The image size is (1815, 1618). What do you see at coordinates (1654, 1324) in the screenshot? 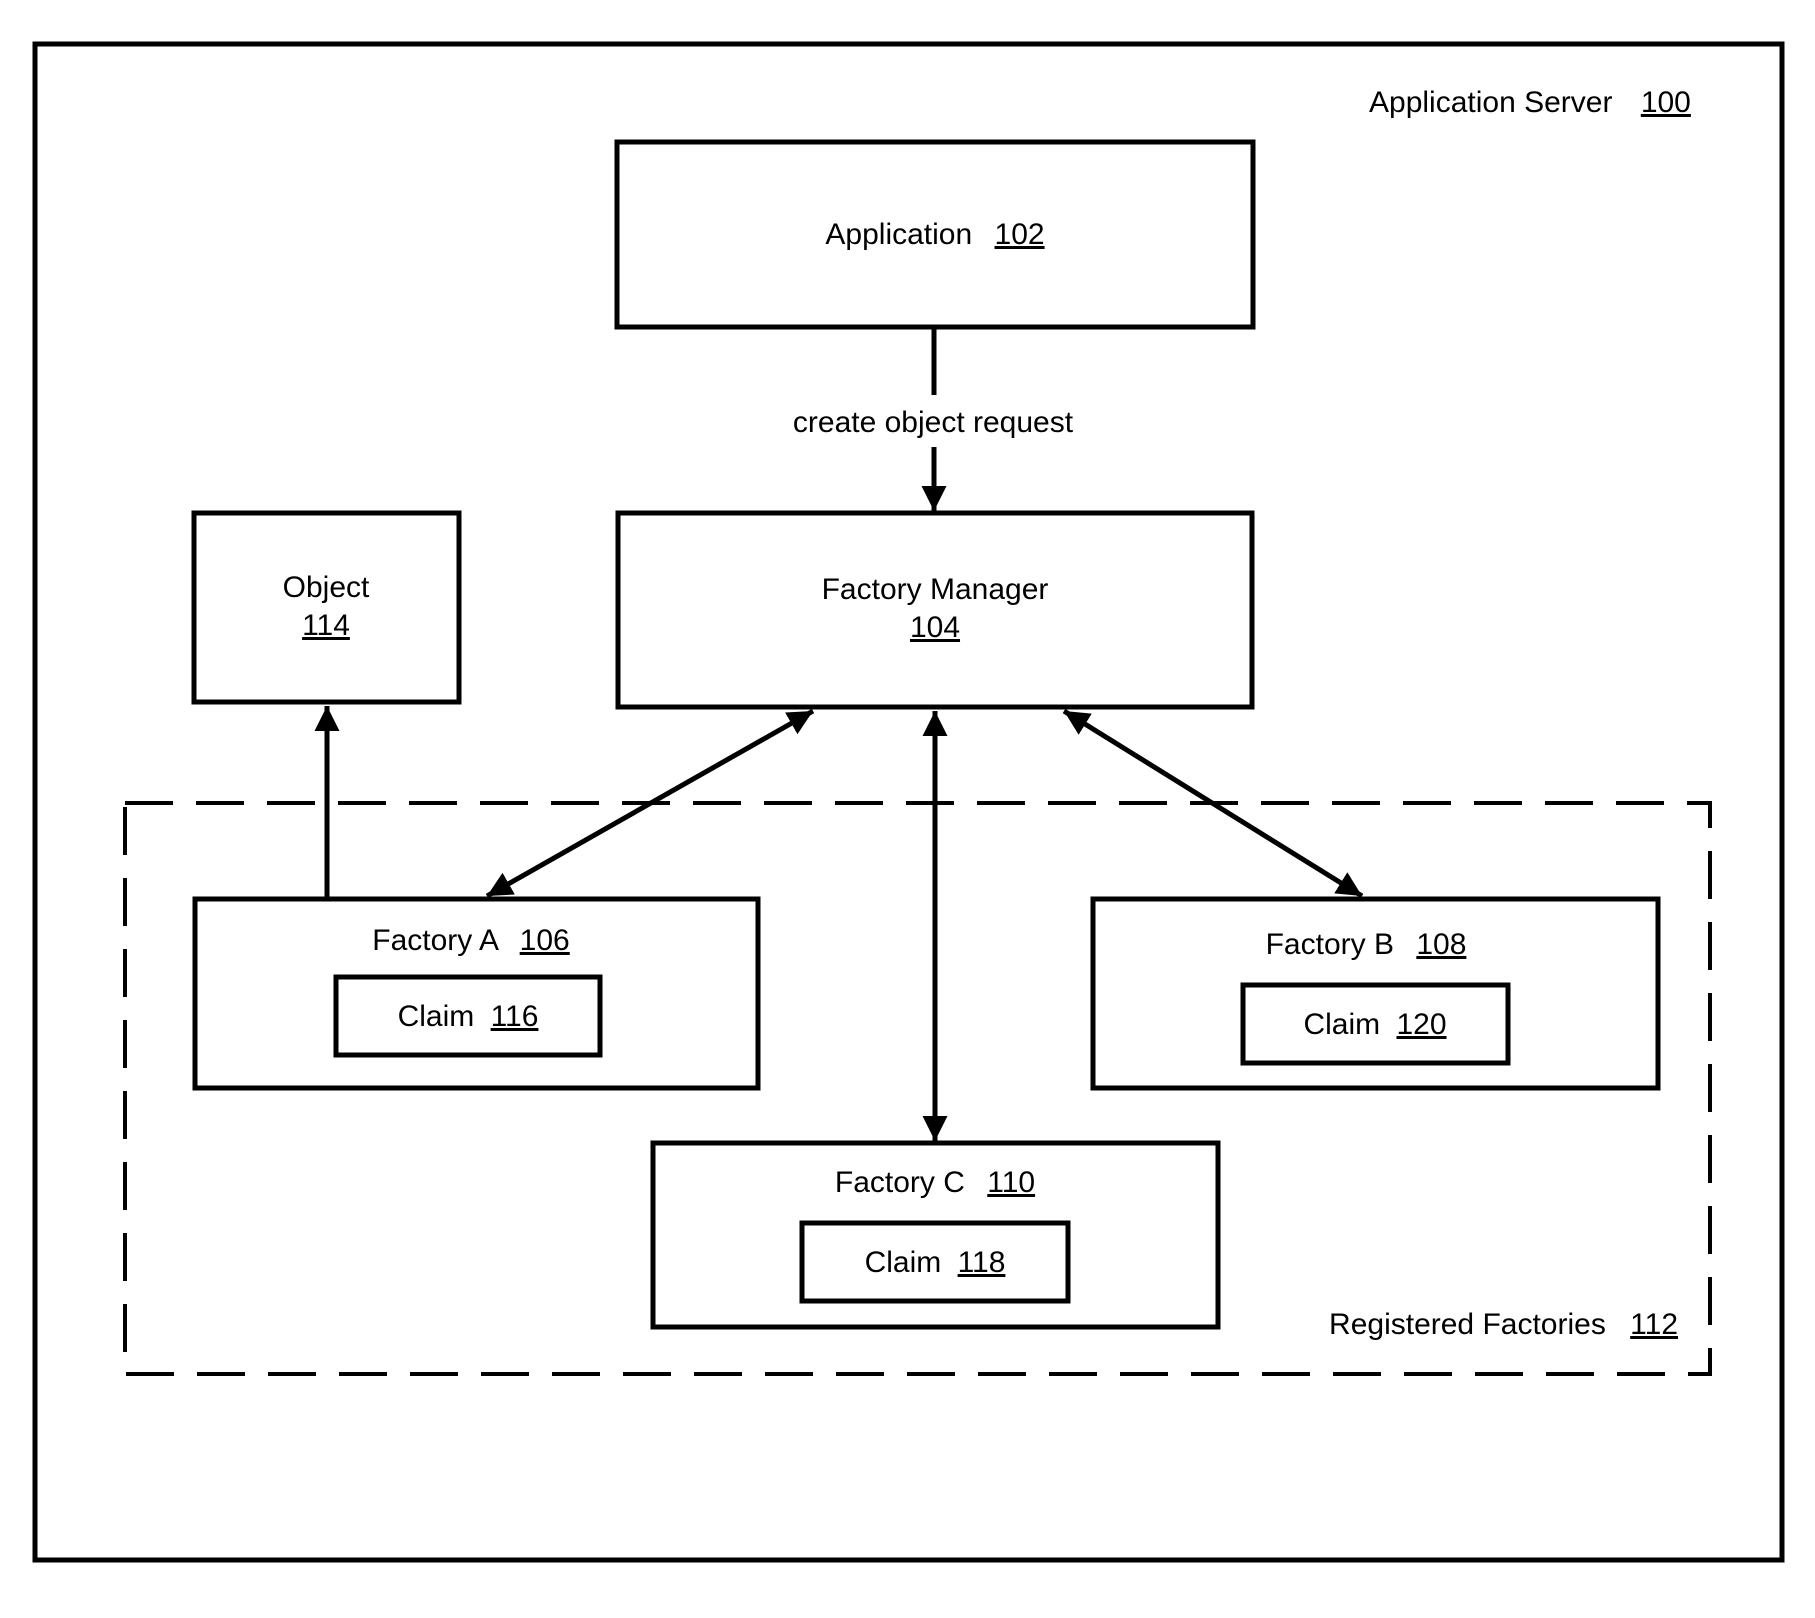
I see `registered-factories-ref: 112` at bounding box center [1654, 1324].